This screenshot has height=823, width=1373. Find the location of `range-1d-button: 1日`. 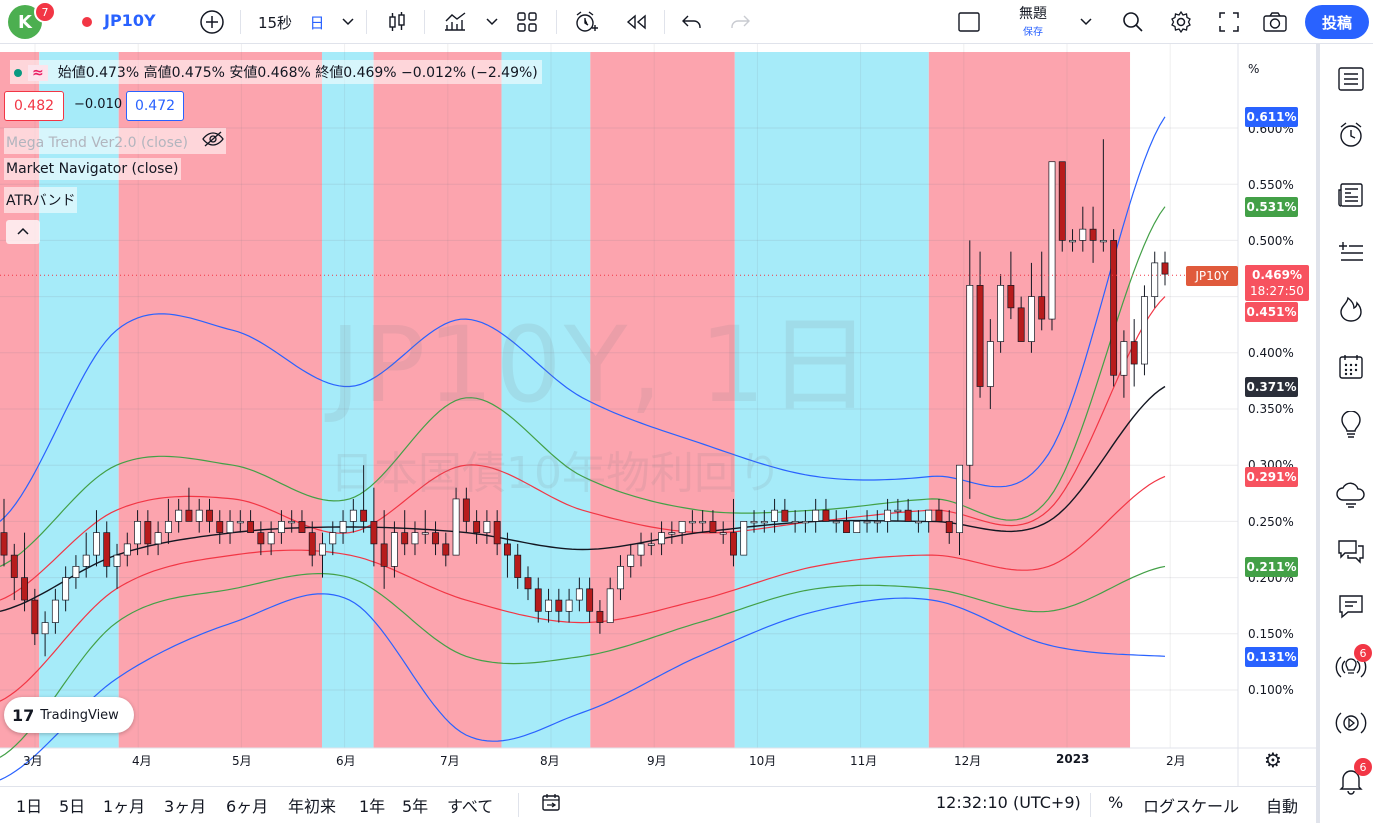

range-1d-button: 1日 is located at coordinates (29, 805).